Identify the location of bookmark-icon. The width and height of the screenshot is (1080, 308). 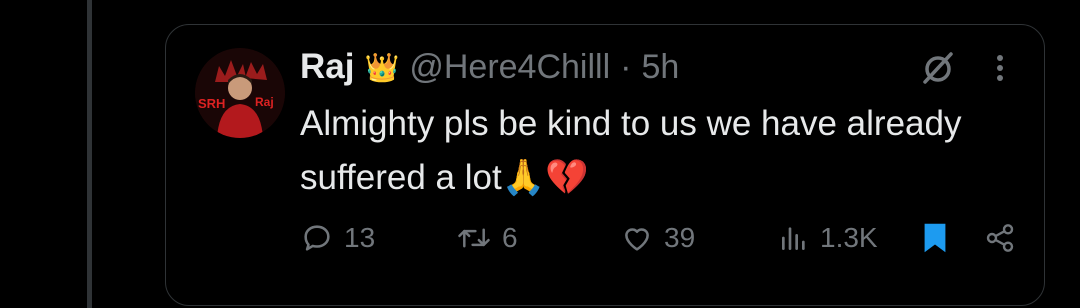
(935, 238).